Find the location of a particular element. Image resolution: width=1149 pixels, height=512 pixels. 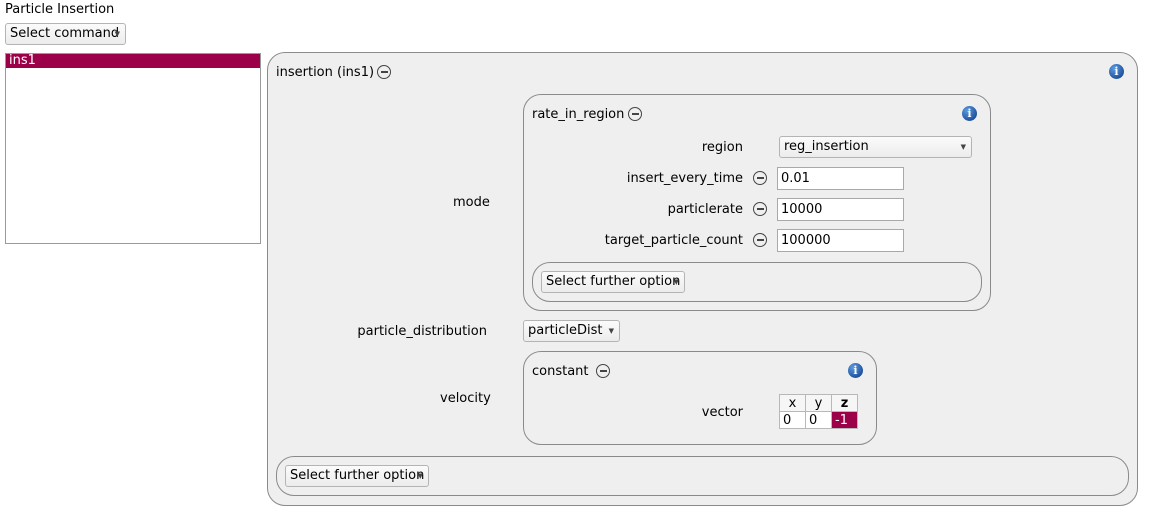

select-command-dropdown: Select command ▼ is located at coordinates (65, 34).